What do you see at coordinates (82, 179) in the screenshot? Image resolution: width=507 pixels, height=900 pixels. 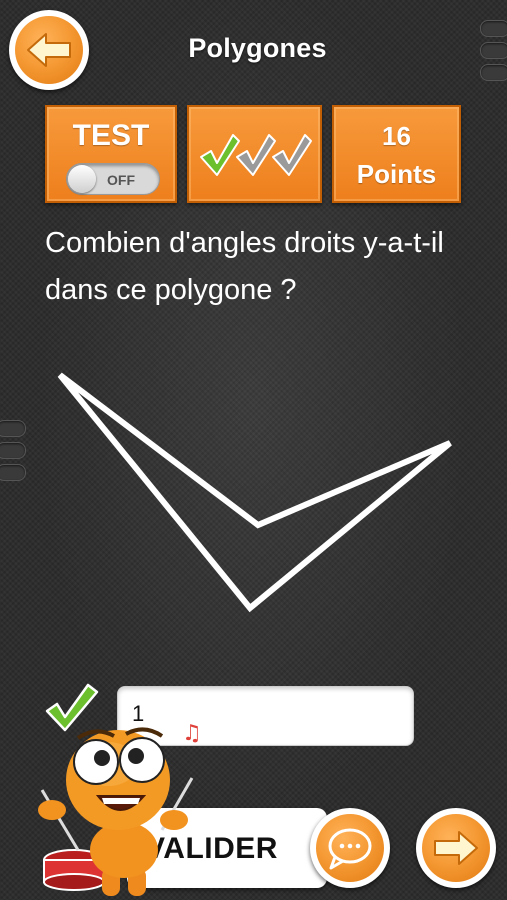 I see `toggle-knob` at bounding box center [82, 179].